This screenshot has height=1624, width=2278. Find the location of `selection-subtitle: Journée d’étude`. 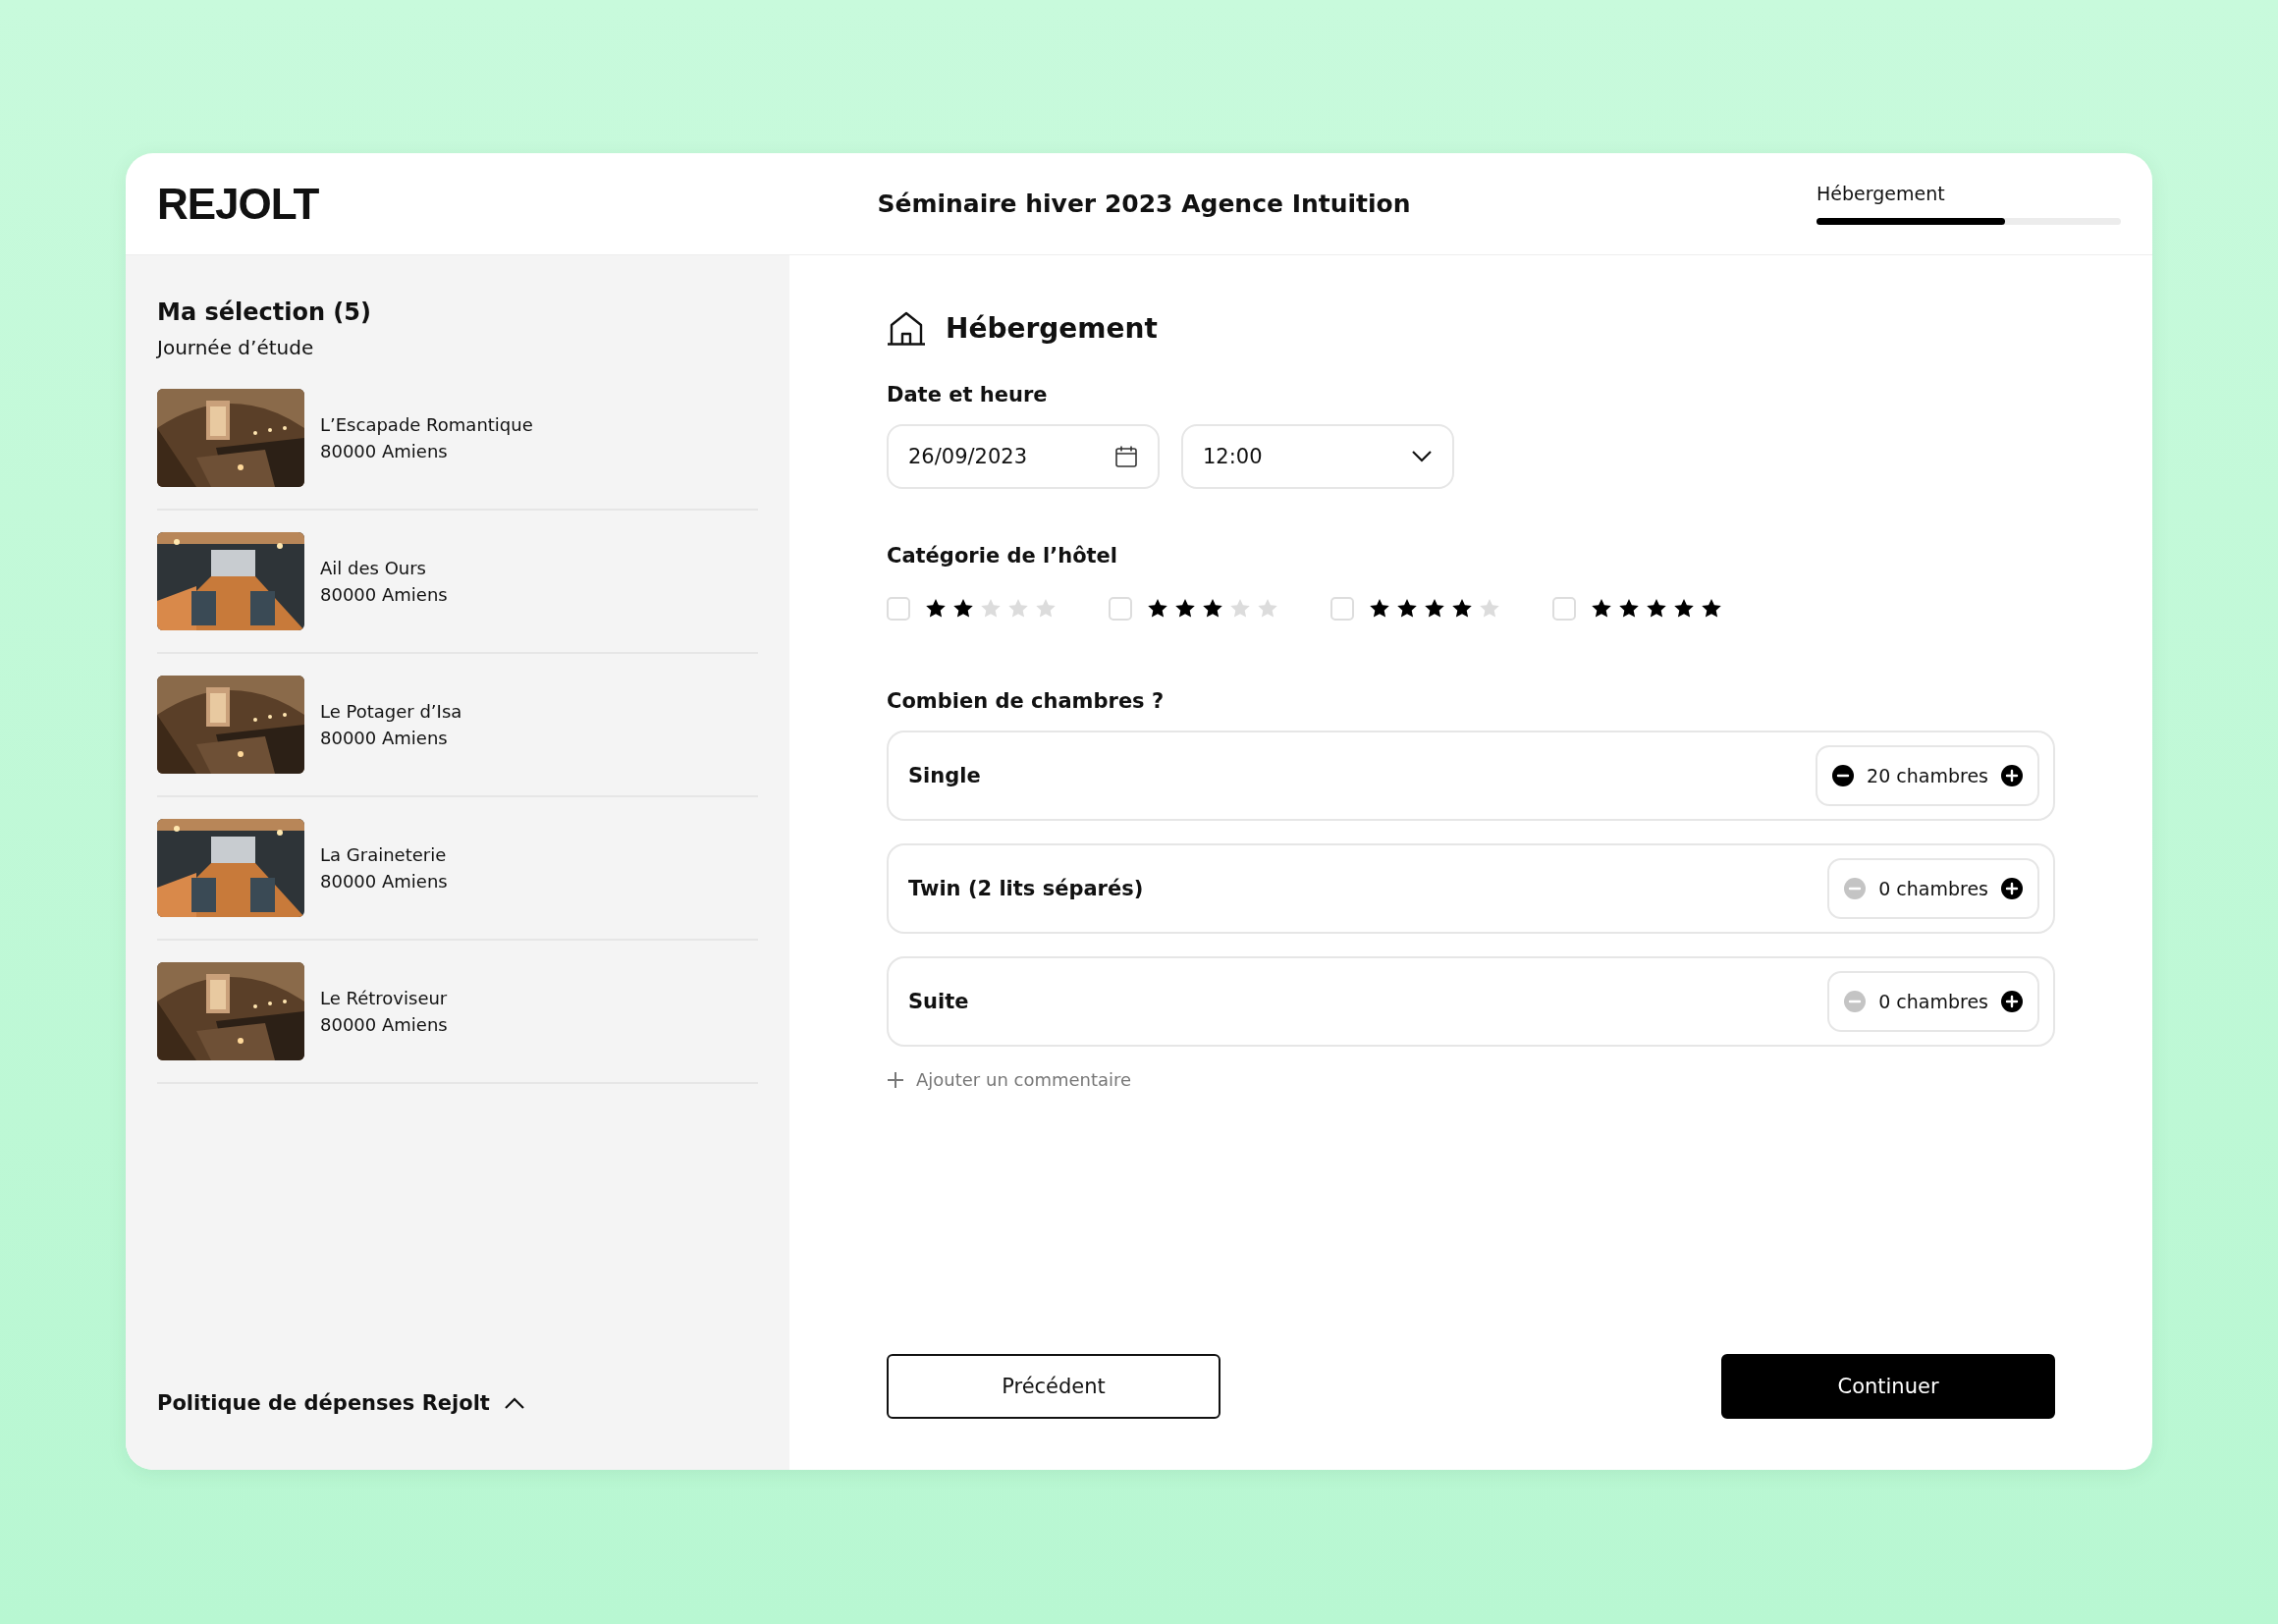

selection-subtitle: Journée d’étude is located at coordinates (236, 347).